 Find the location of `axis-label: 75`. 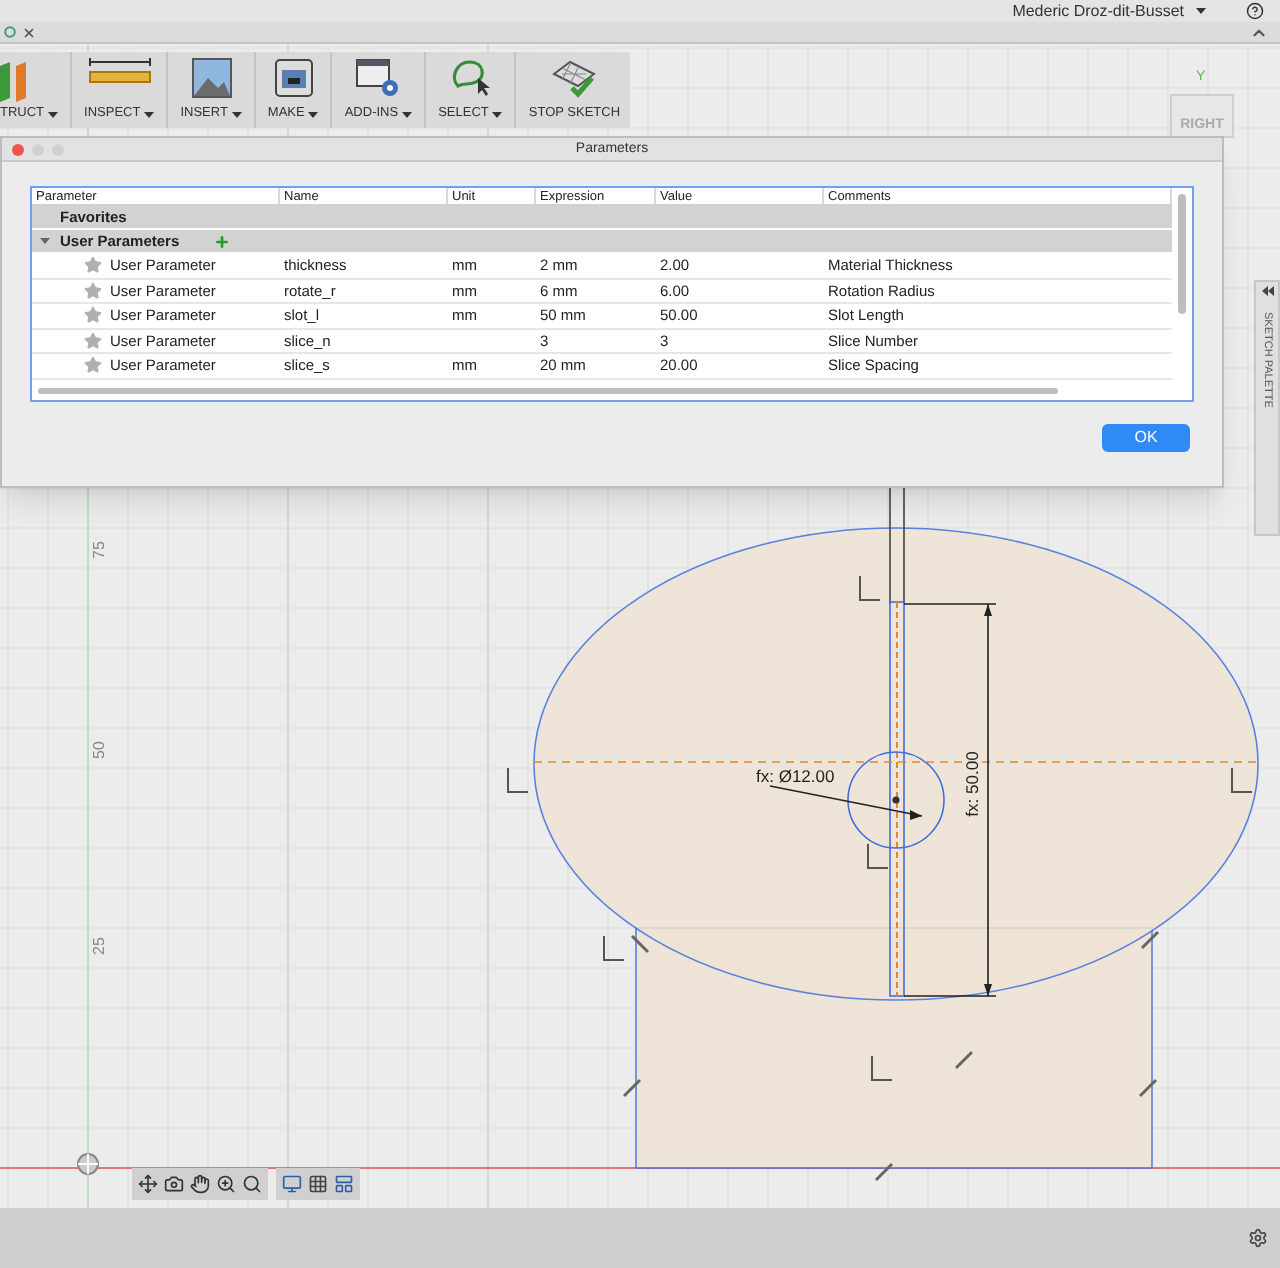

axis-label: 75 is located at coordinates (99, 550).